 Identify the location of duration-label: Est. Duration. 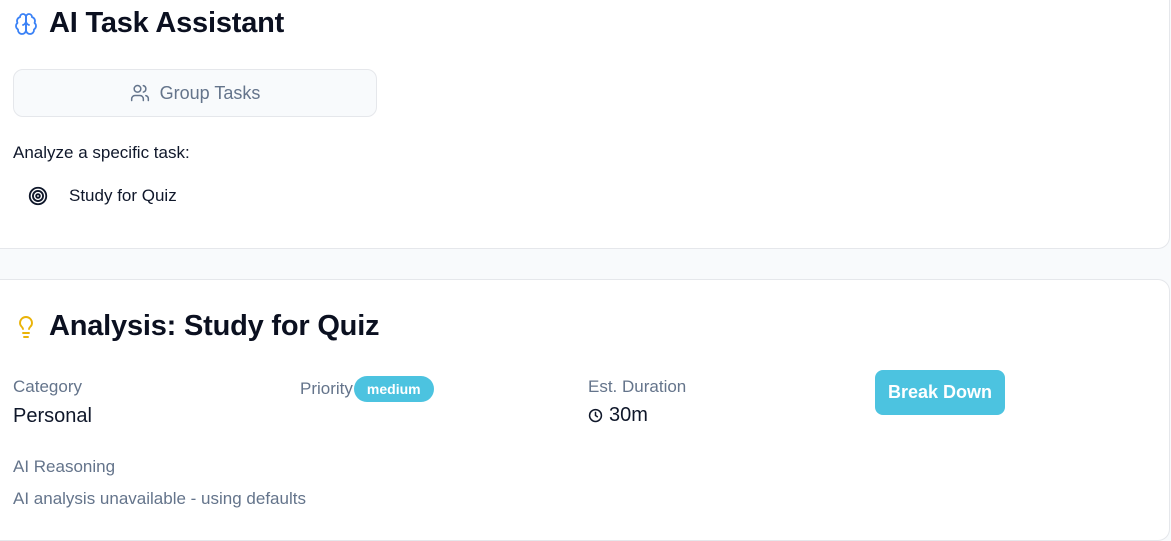
(637, 386).